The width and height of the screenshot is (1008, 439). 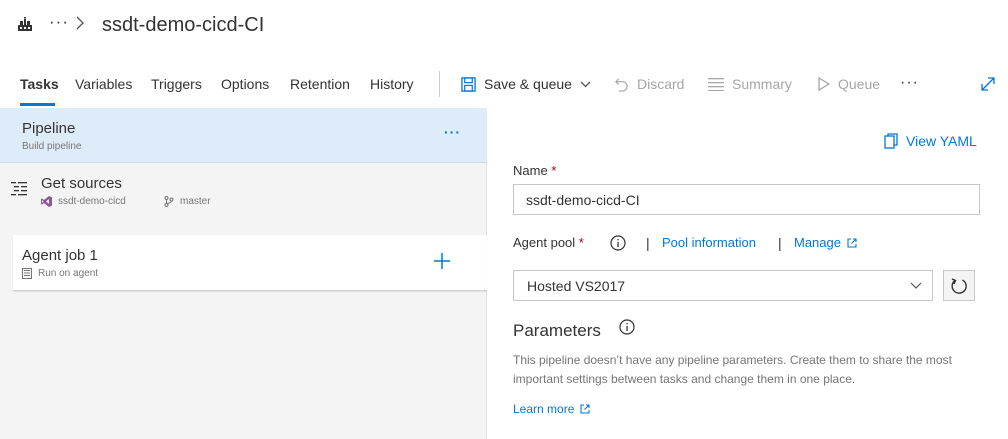 What do you see at coordinates (92, 201) in the screenshot?
I see `repository-name: ssdt-demo-cicd` at bounding box center [92, 201].